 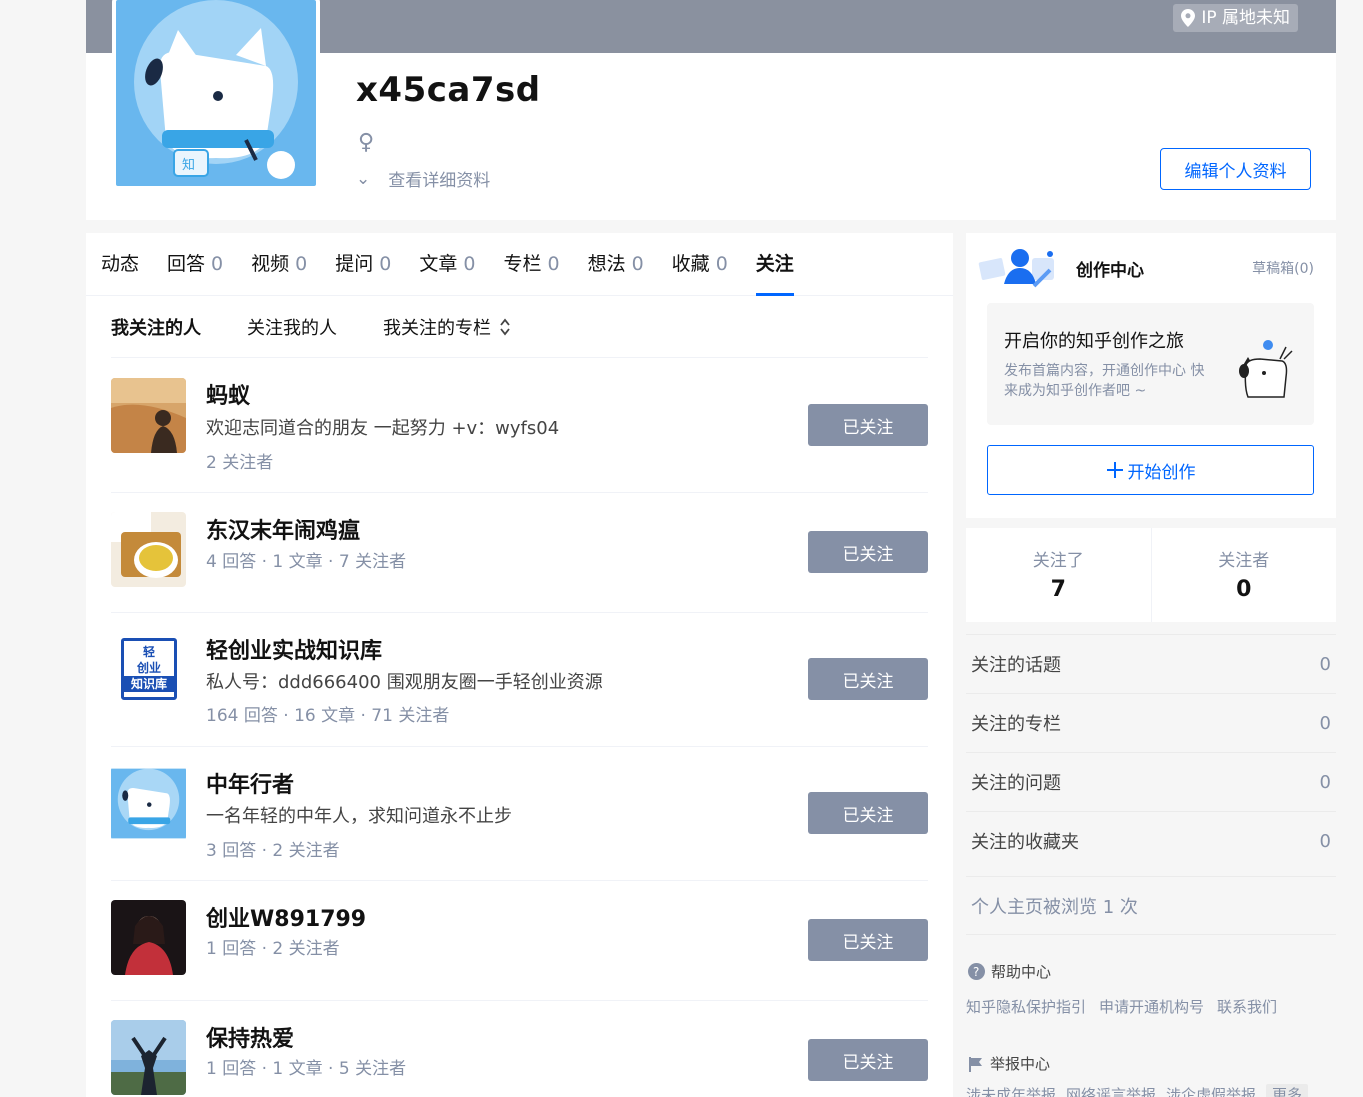 What do you see at coordinates (1235, 169) in the screenshot?
I see `edit-profile-button: 编辑个人资料` at bounding box center [1235, 169].